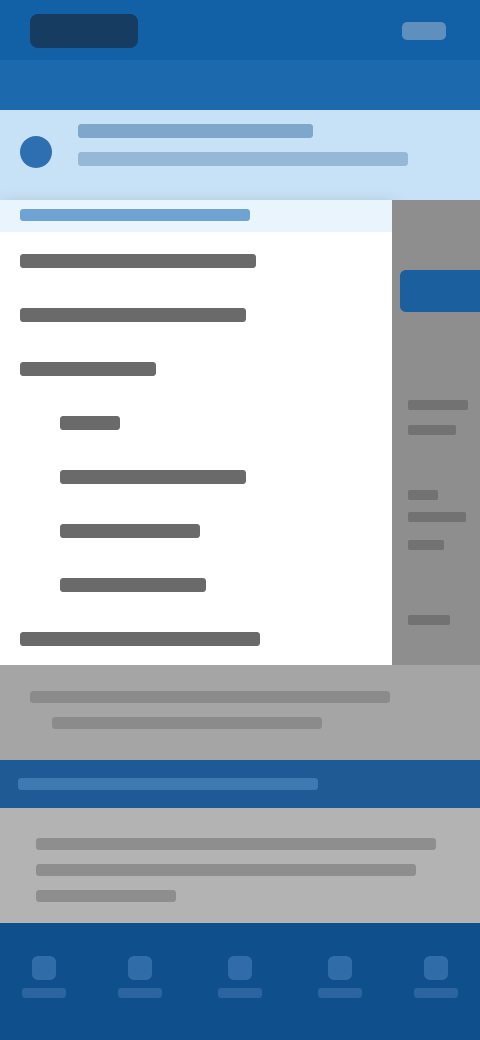 The image size is (480, 1040). I want to click on bottom-navigation, so click(240, 981).